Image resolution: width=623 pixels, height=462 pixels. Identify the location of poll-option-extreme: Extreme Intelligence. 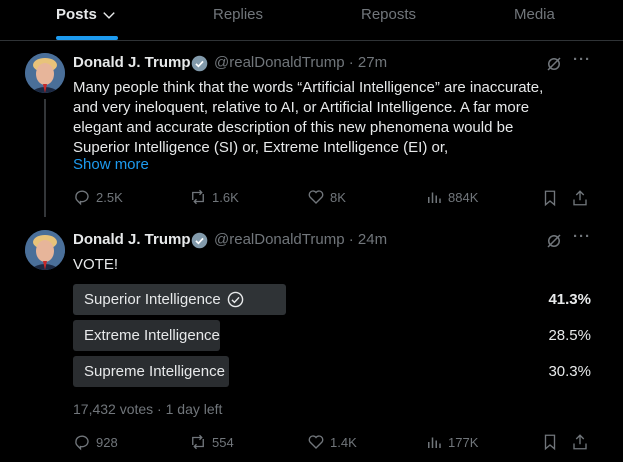
(152, 335).